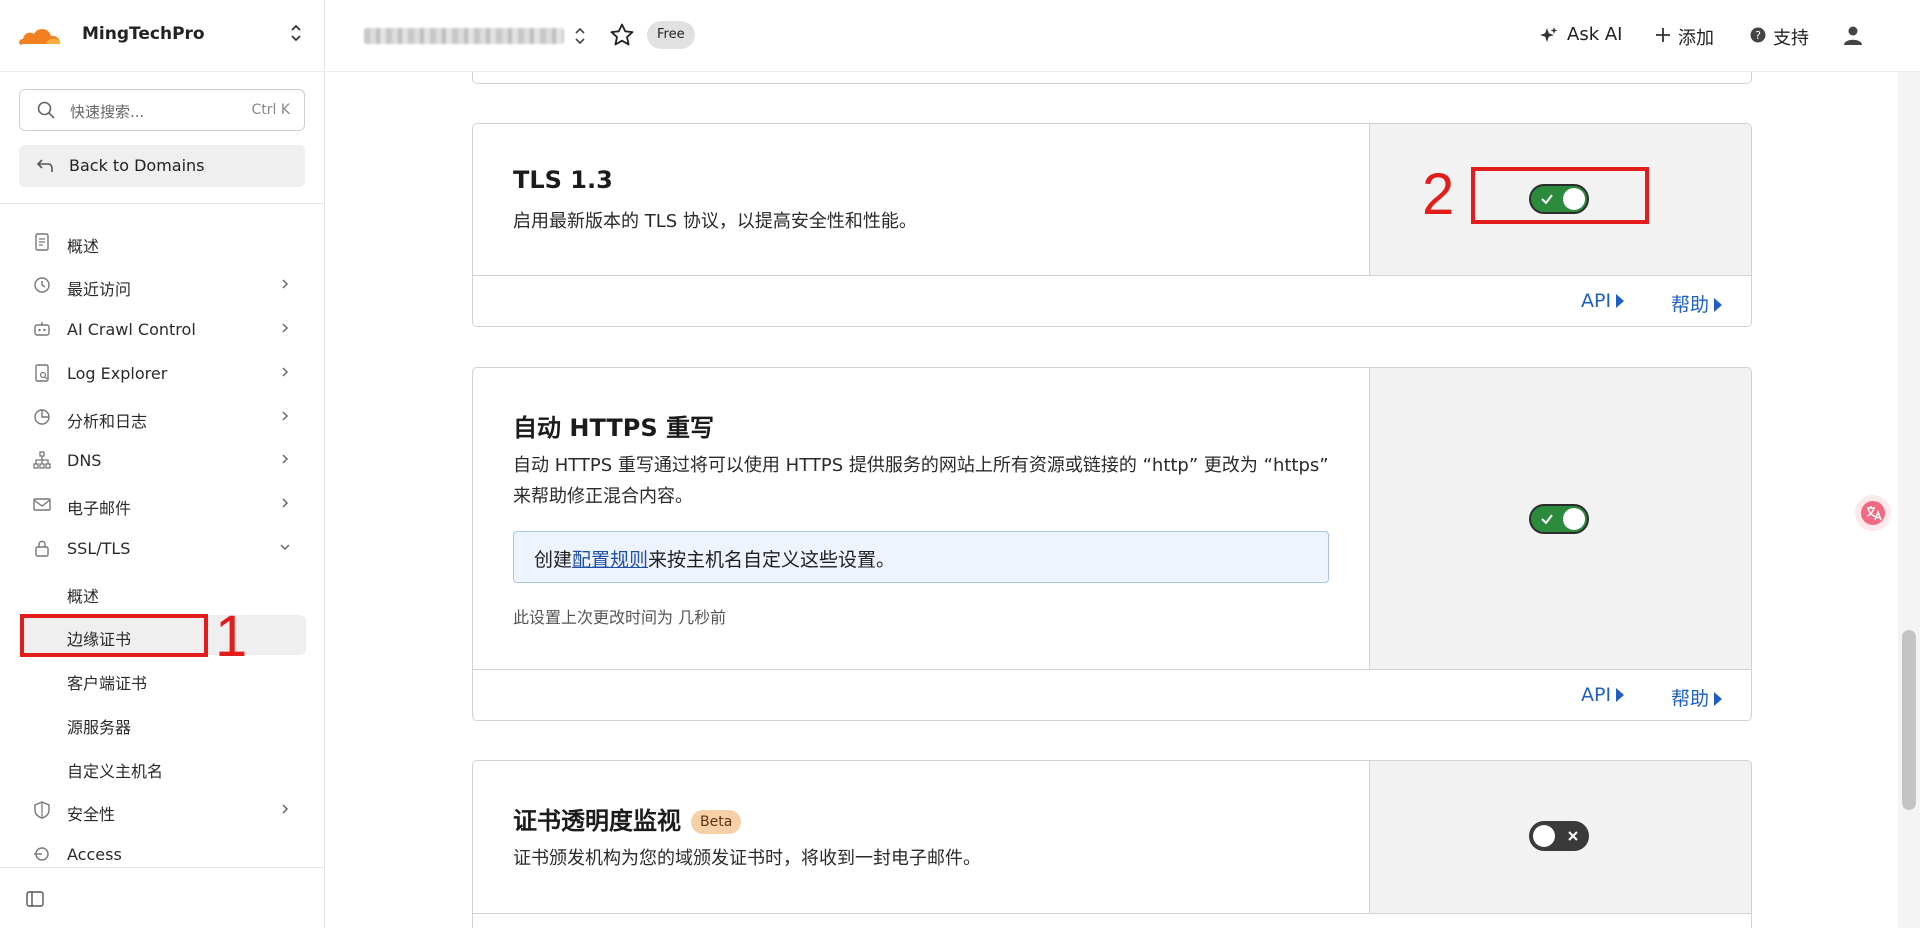 The image size is (1920, 928). I want to click on sidebar-sub-item-custom-hostnames: 自定义主机名, so click(163, 767).